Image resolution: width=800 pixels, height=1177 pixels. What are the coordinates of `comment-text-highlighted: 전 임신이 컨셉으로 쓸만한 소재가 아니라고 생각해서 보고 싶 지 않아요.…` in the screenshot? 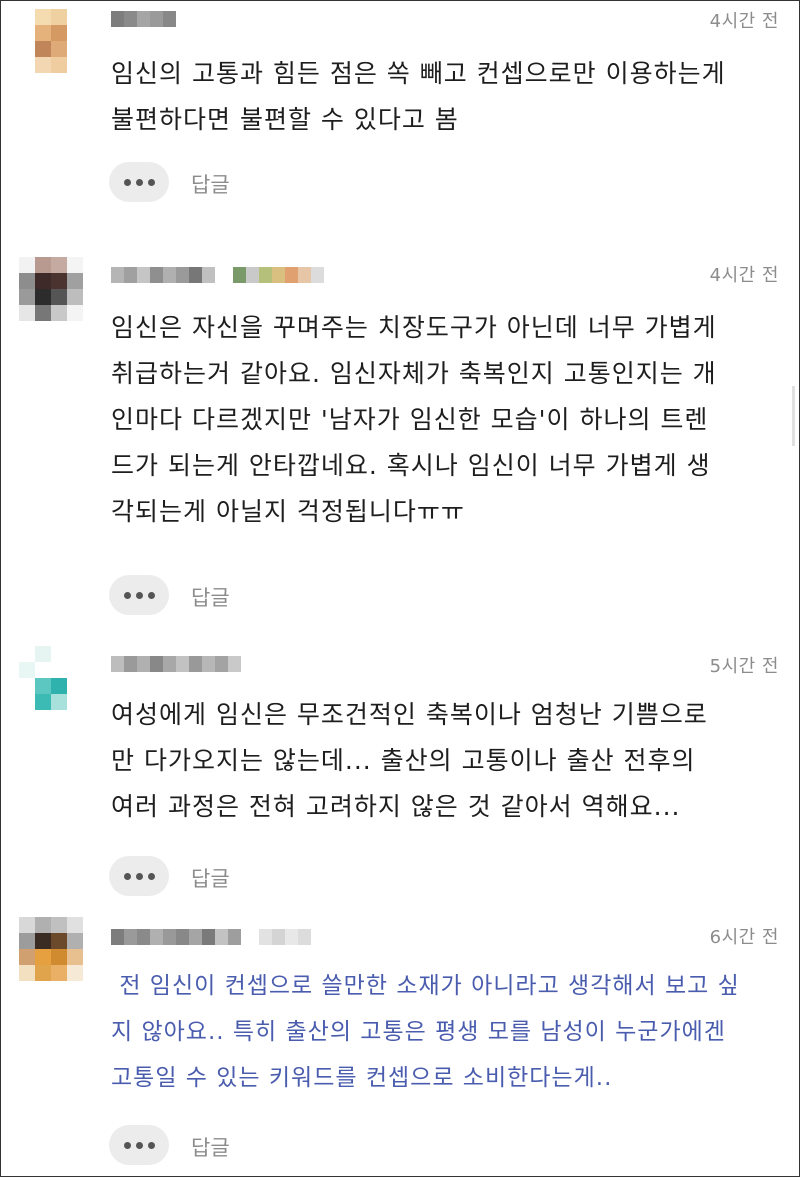 It's located at (425, 1032).